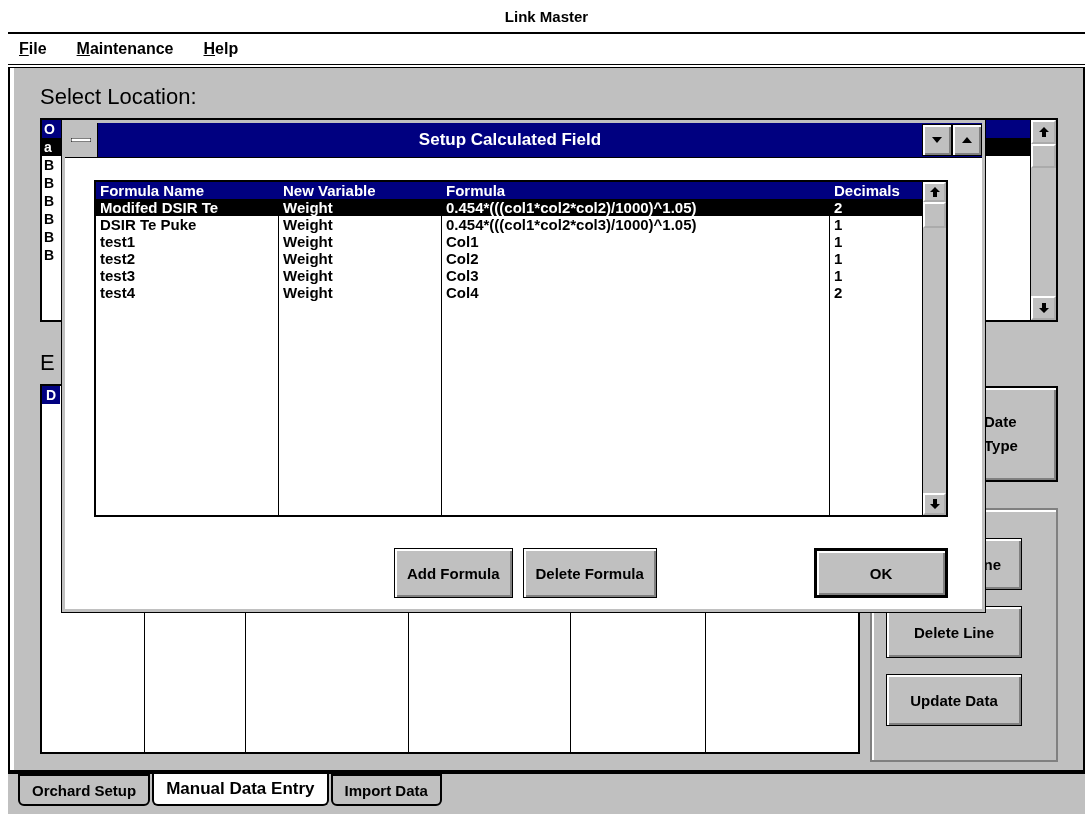 The width and height of the screenshot is (1085, 814). Describe the element at coordinates (881, 573) in the screenshot. I see `dialog-button: OK` at that location.